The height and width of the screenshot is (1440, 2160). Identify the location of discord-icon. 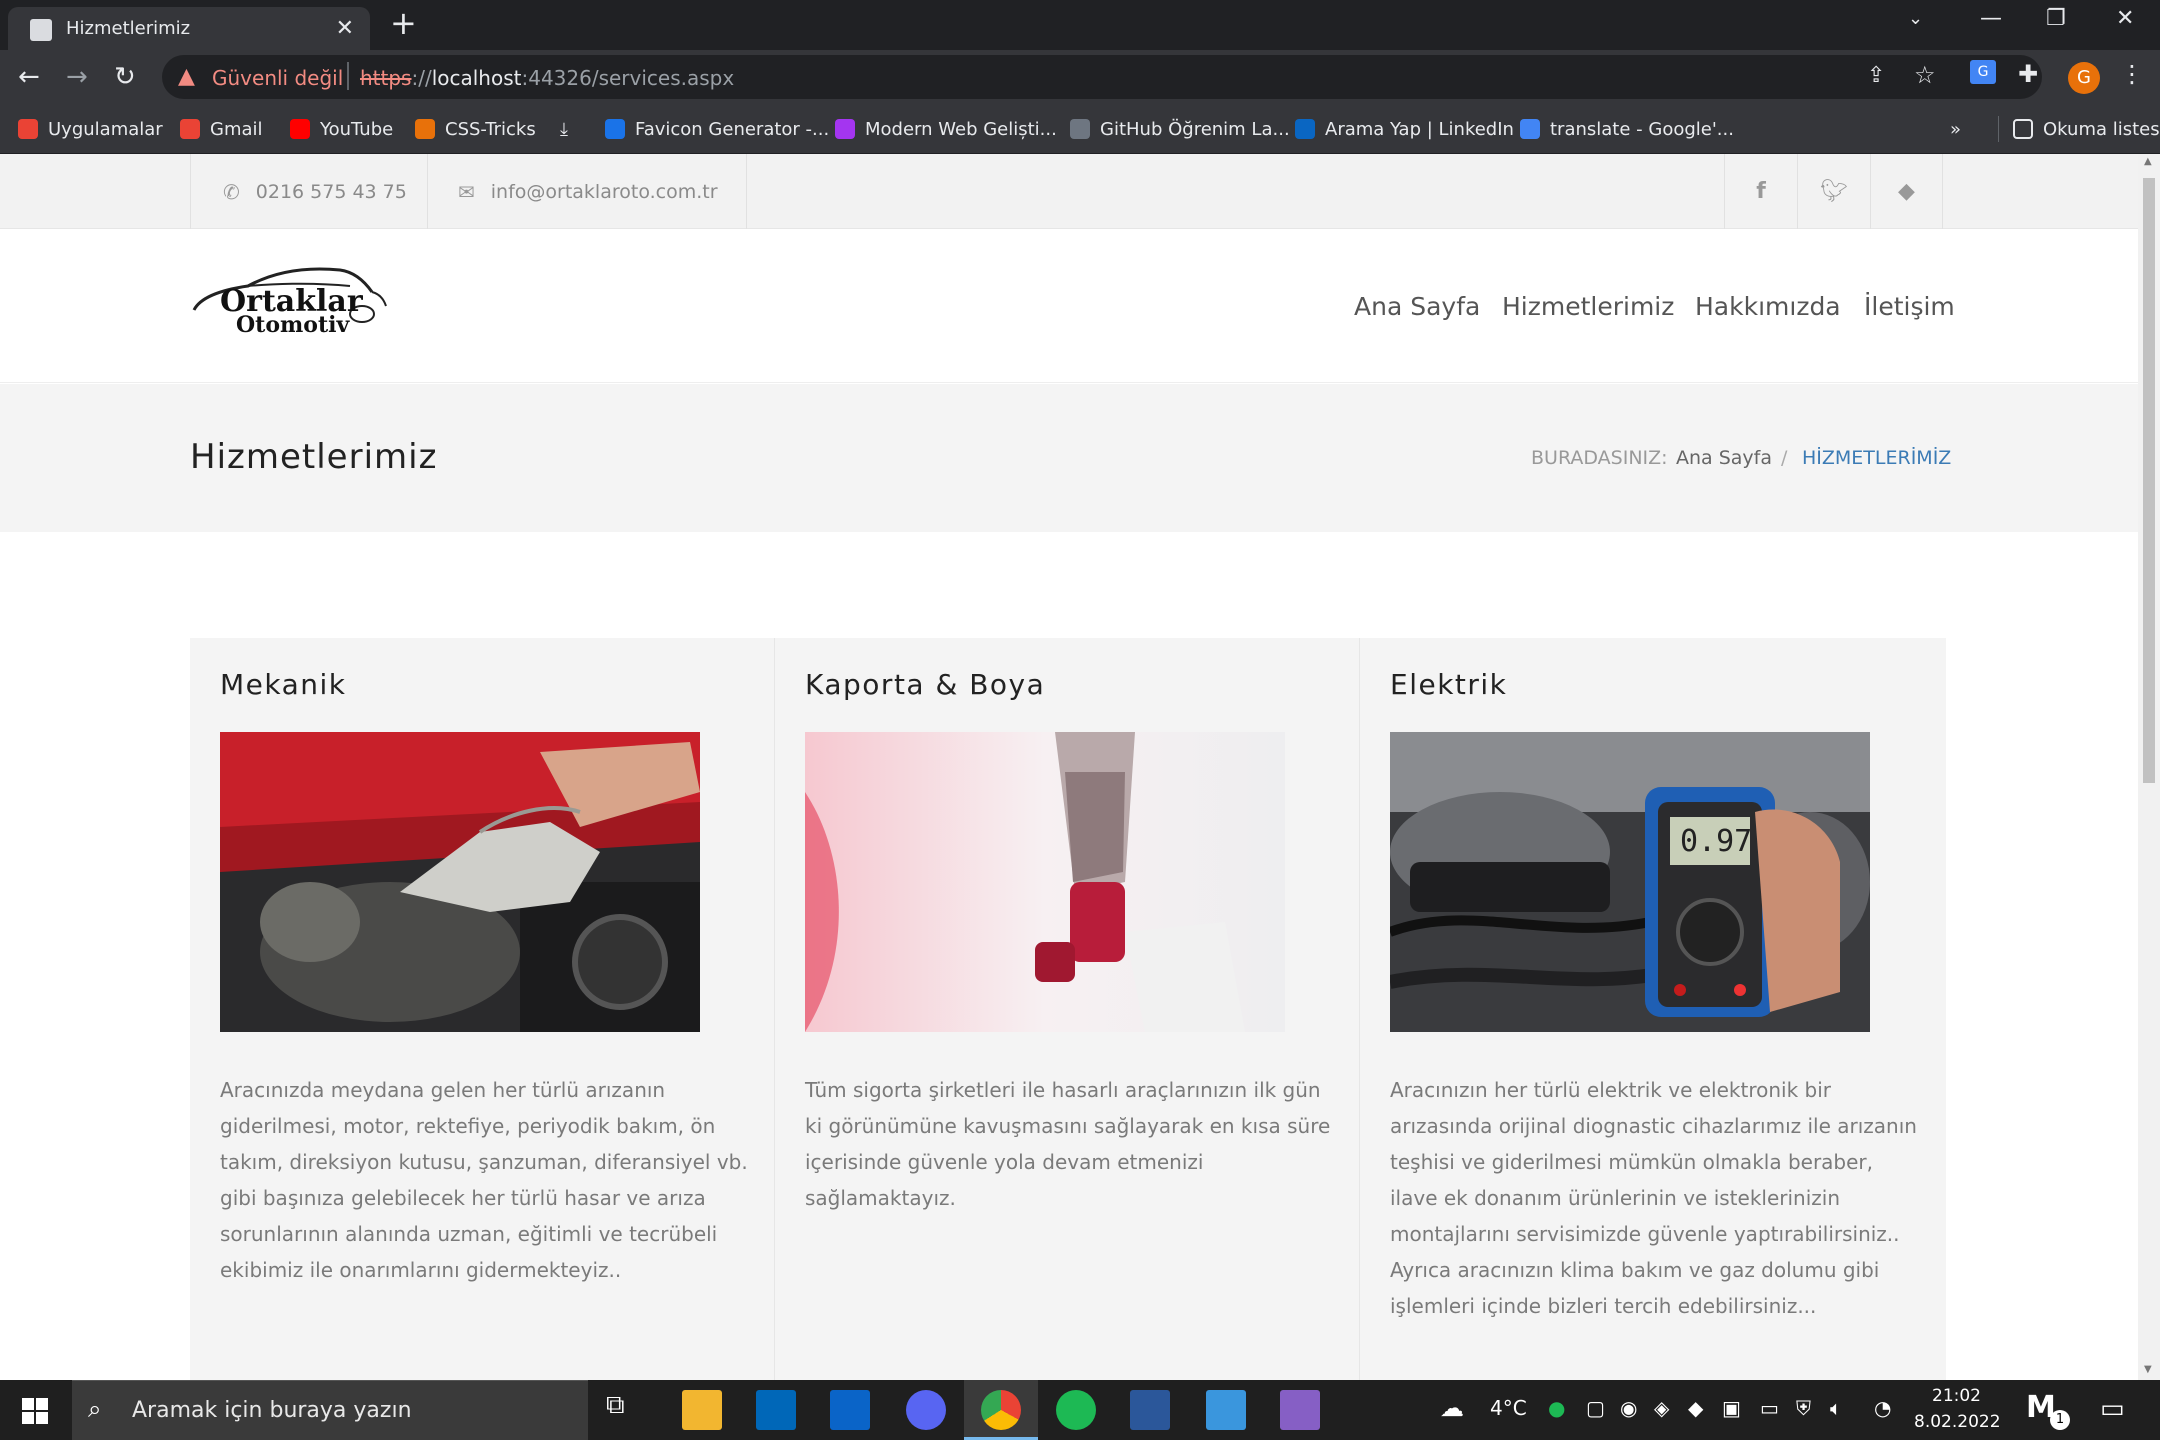
(926, 1410).